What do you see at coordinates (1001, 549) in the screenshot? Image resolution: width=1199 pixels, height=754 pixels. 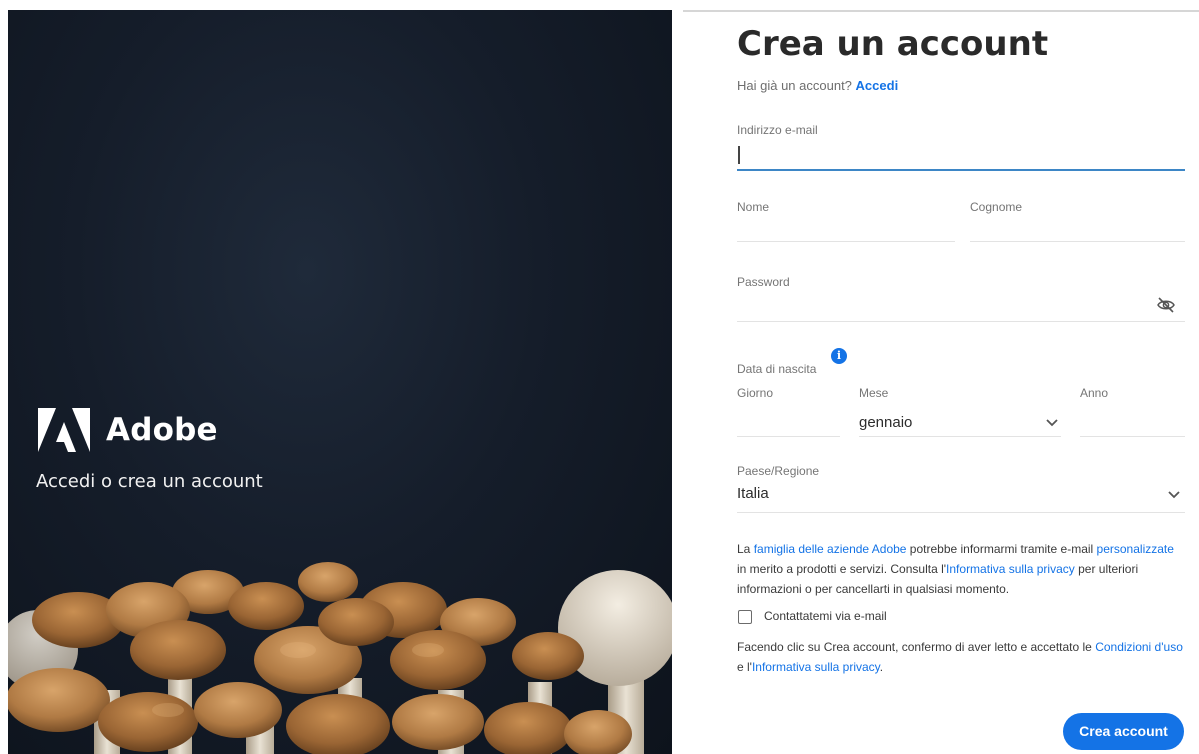 I see `legal-text: potrebbe informarmi tramite e-mail` at bounding box center [1001, 549].